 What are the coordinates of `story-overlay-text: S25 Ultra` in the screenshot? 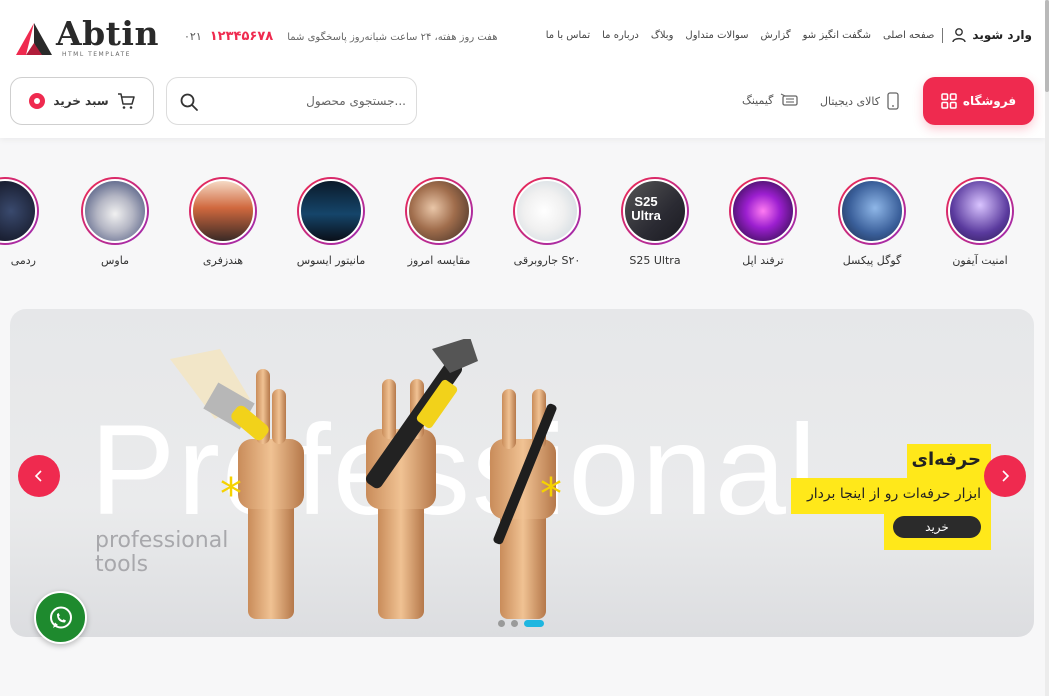 It's located at (646, 208).